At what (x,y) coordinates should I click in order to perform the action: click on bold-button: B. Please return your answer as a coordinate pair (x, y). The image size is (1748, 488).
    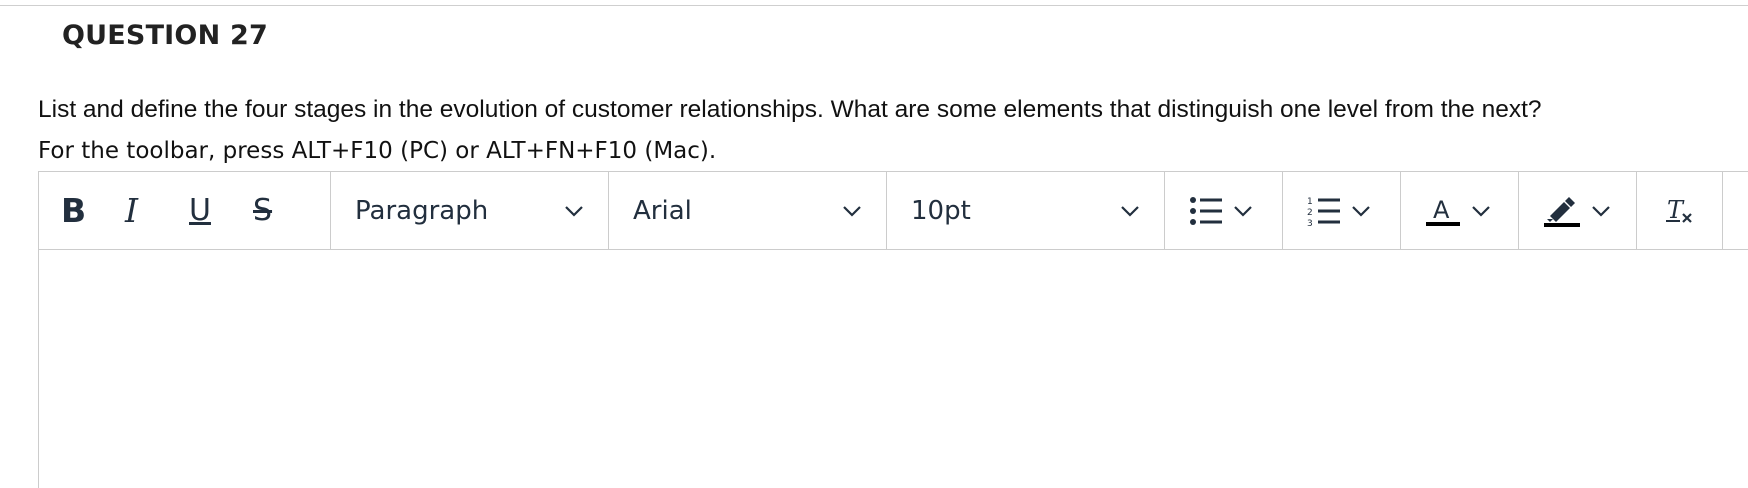
    Looking at the image, I should click on (93, 211).